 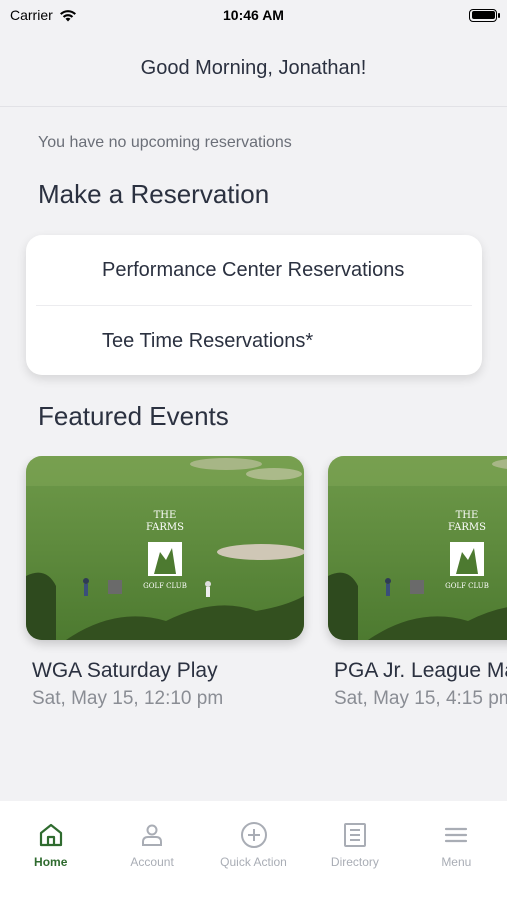 I want to click on tab-bar: Home Account Quick Action Directory Menu, so click(x=253, y=850).